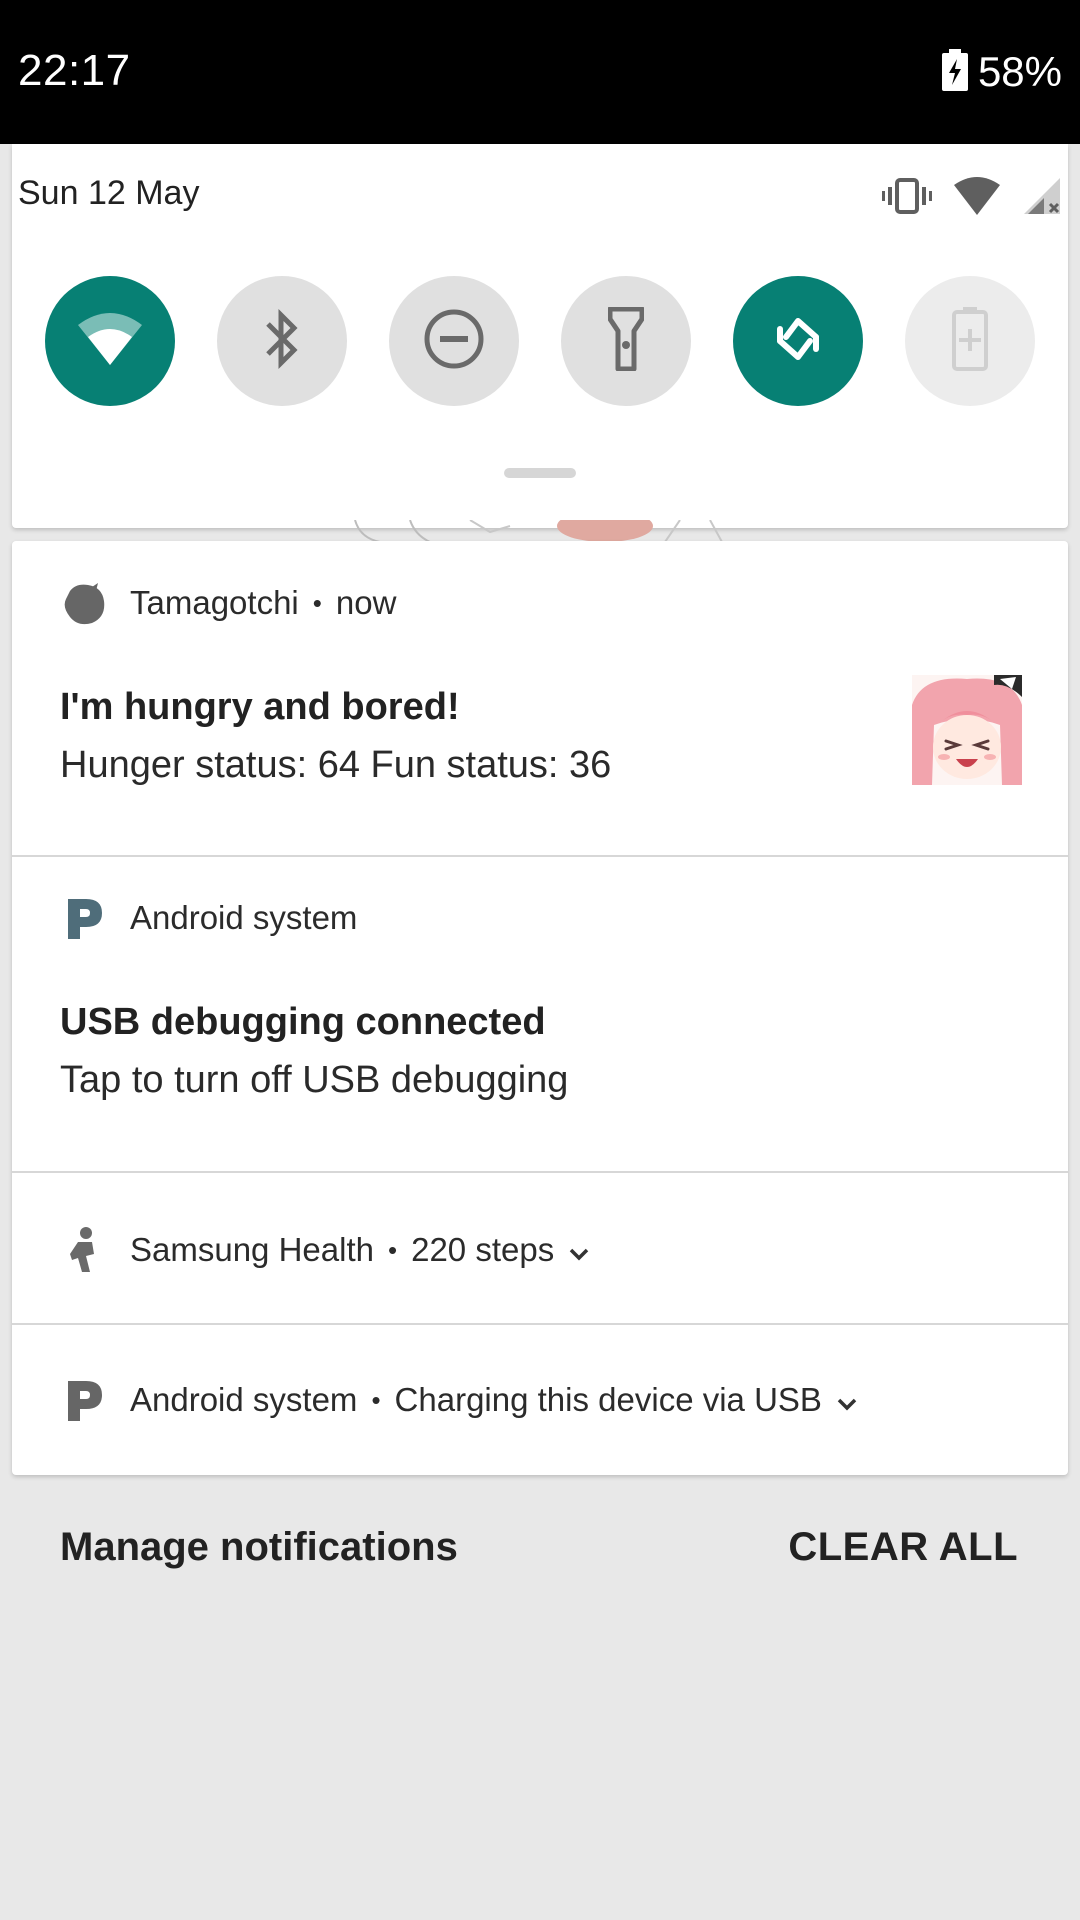  I want to click on notification-samsung-health: Samsung Health • 220 steps, so click(540, 1248).